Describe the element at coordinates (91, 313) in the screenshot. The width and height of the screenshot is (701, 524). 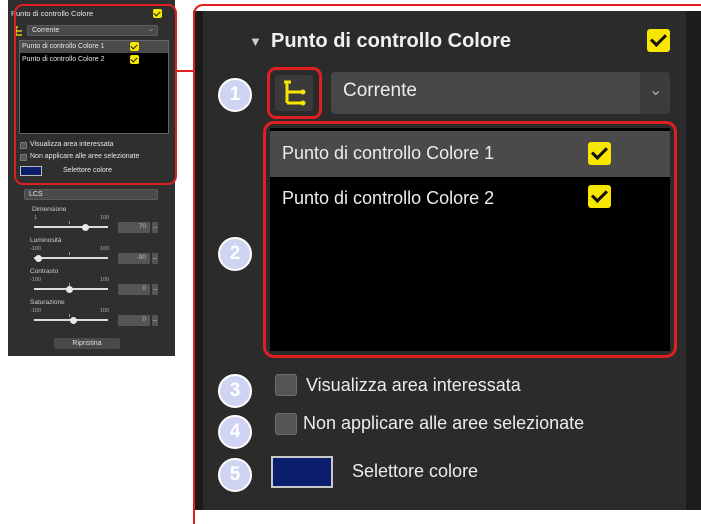
I see `slider-saturazione: Saturazione -100 100 0` at that location.